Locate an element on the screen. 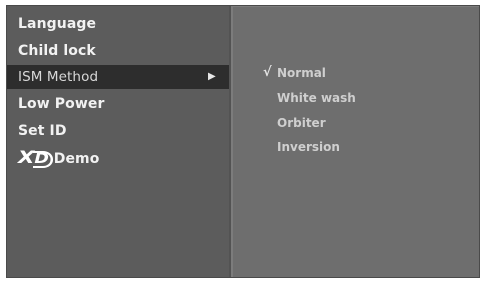 The width and height of the screenshot is (487, 282). submenu-item-label: Normal is located at coordinates (301, 73).